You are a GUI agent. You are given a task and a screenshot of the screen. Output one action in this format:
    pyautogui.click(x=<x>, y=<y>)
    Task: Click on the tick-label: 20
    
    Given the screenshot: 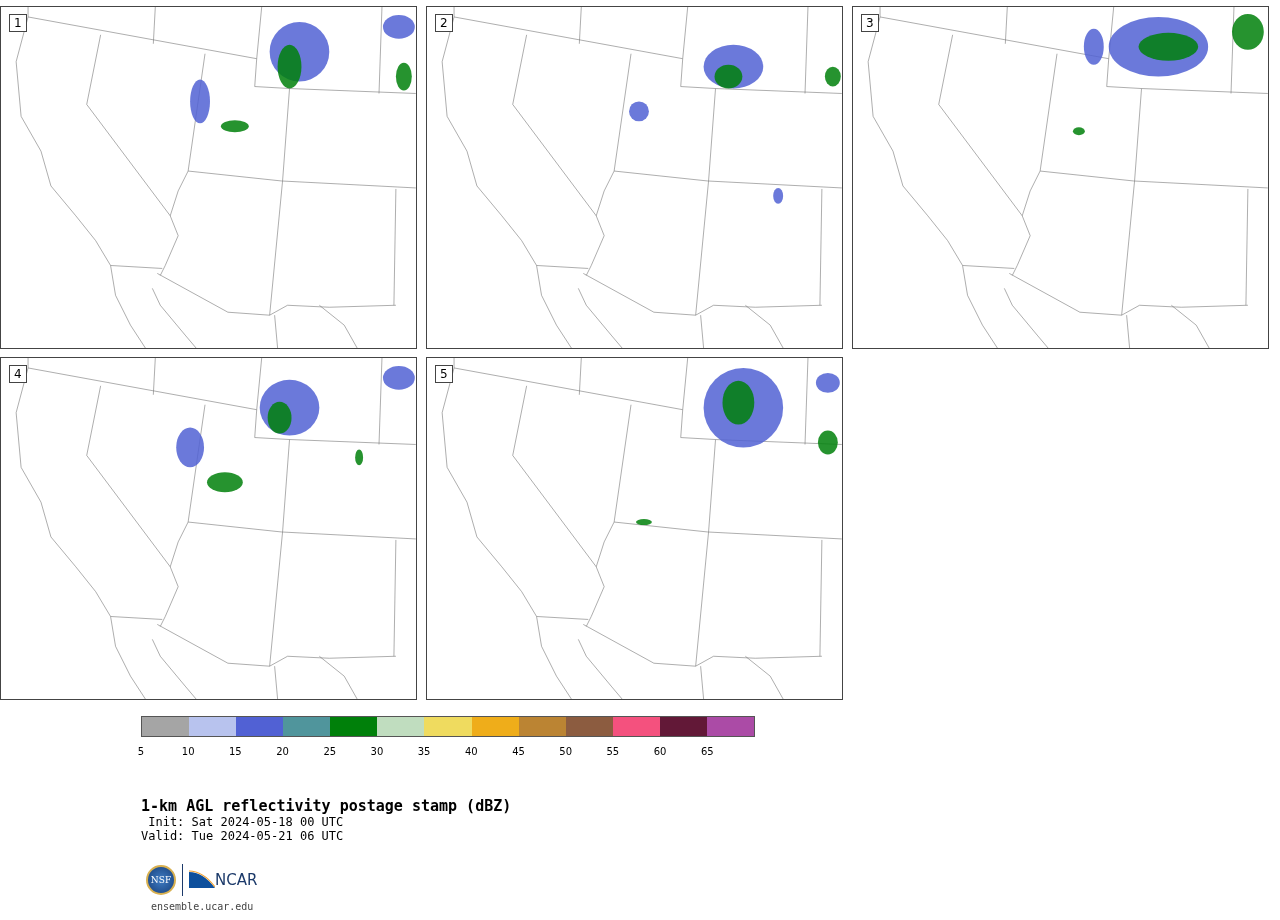 What is the action you would take?
    pyautogui.click(x=282, y=751)
    